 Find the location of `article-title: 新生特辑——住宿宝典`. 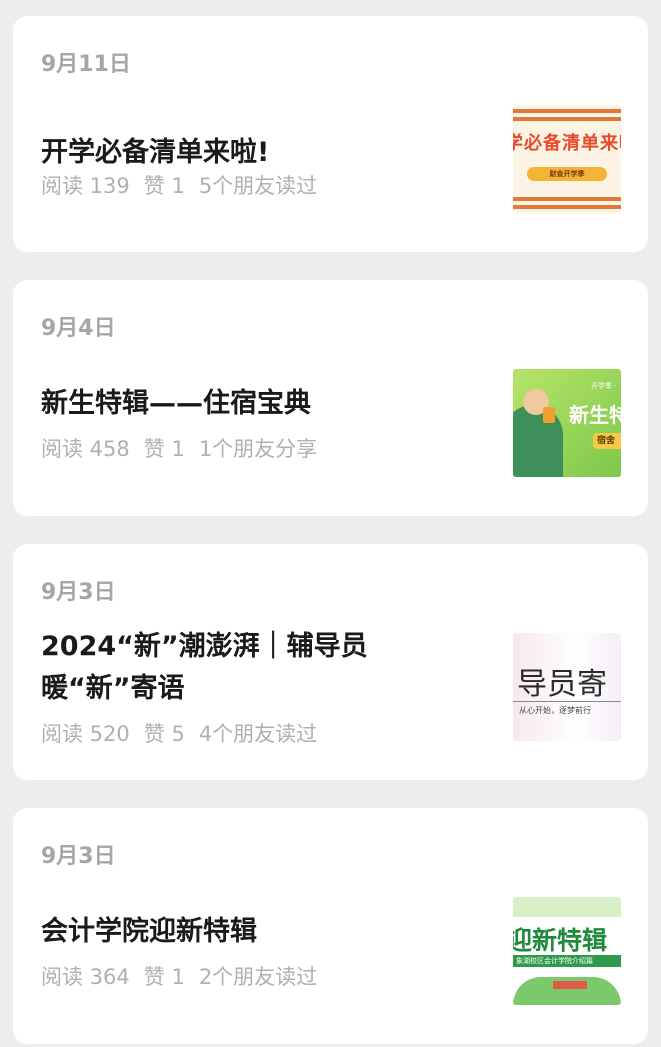

article-title: 新生特辑——住宿宝典 is located at coordinates (261, 404).